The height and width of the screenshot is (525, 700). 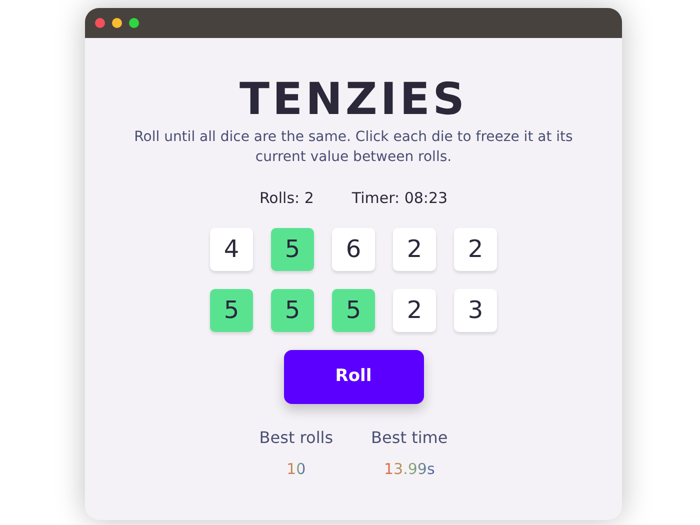 I want to click on die: 3, so click(x=475, y=310).